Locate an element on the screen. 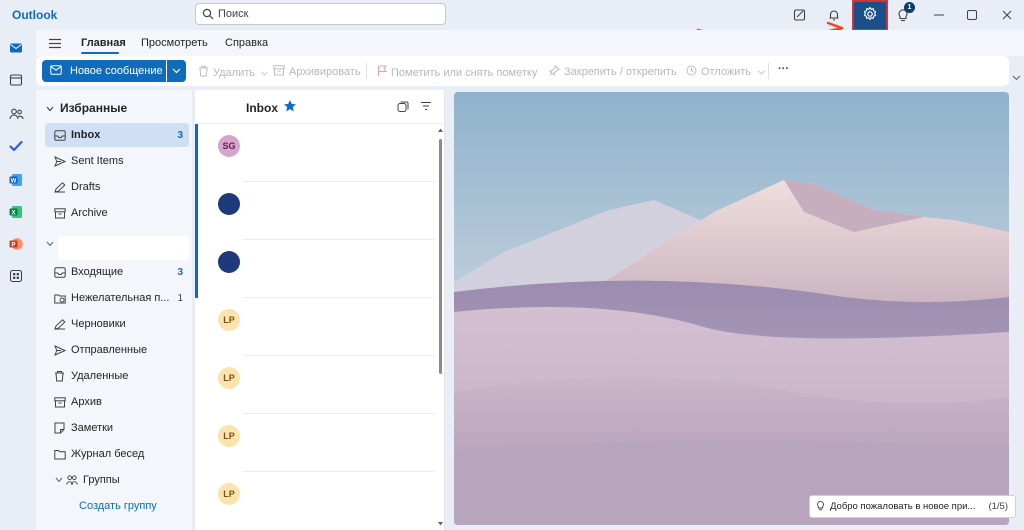 The width and height of the screenshot is (1024, 530). folder-label: Удаленные is located at coordinates (100, 376).